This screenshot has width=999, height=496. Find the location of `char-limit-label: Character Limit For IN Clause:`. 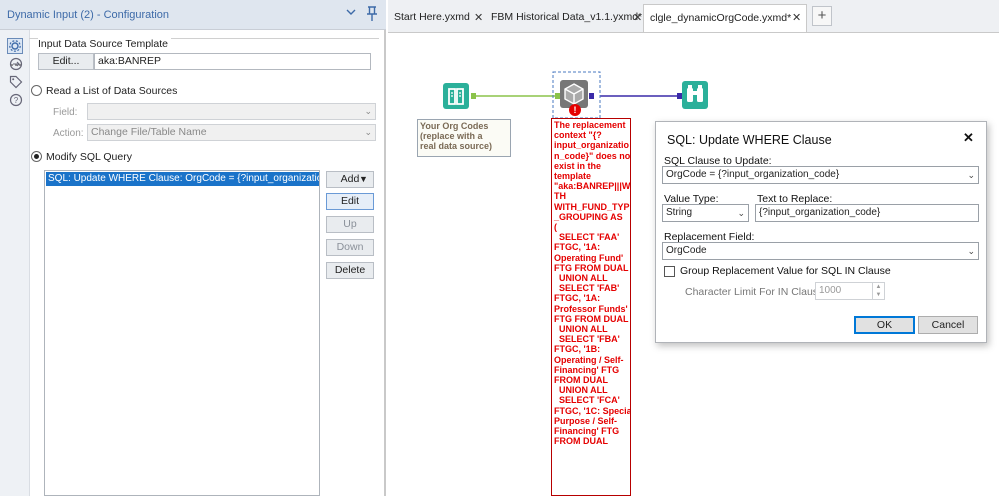

char-limit-label: Character Limit For IN Clause: is located at coordinates (756, 292).